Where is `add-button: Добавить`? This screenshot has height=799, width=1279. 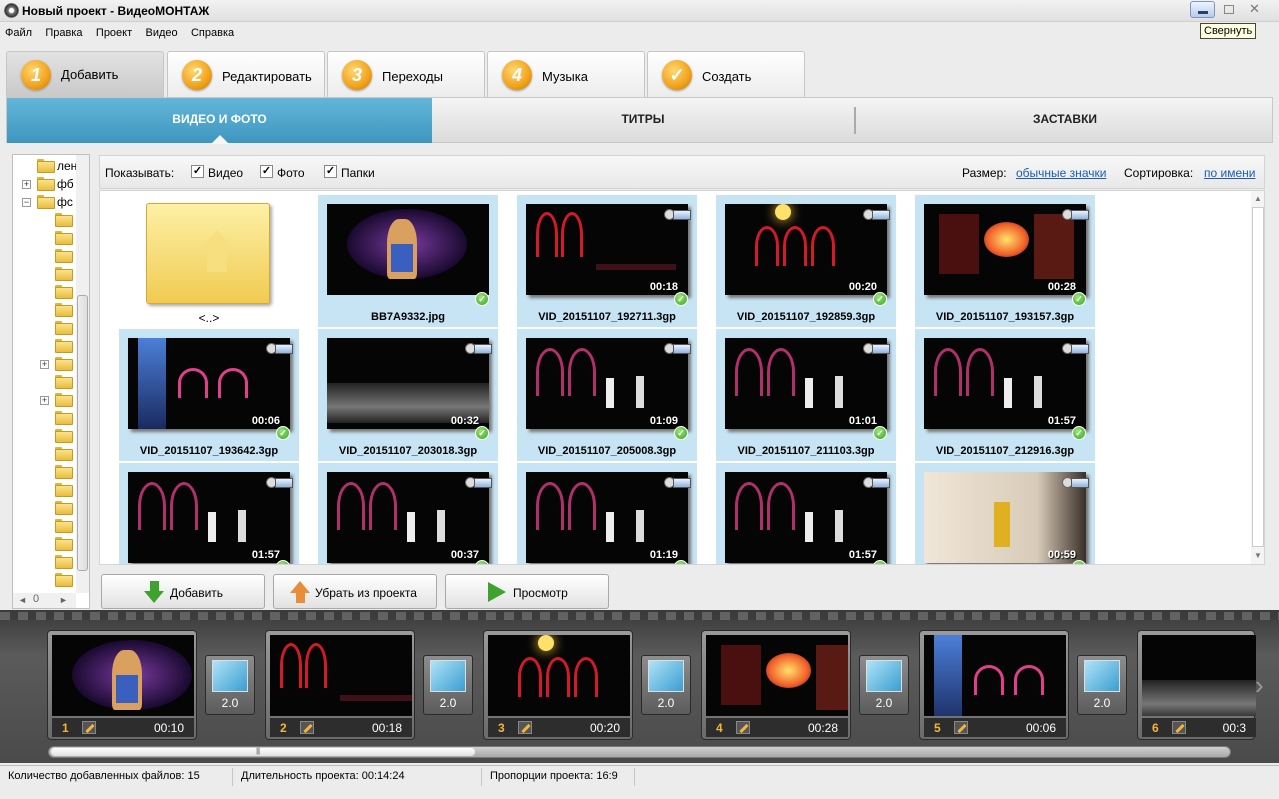
add-button: Добавить is located at coordinates (183, 591).